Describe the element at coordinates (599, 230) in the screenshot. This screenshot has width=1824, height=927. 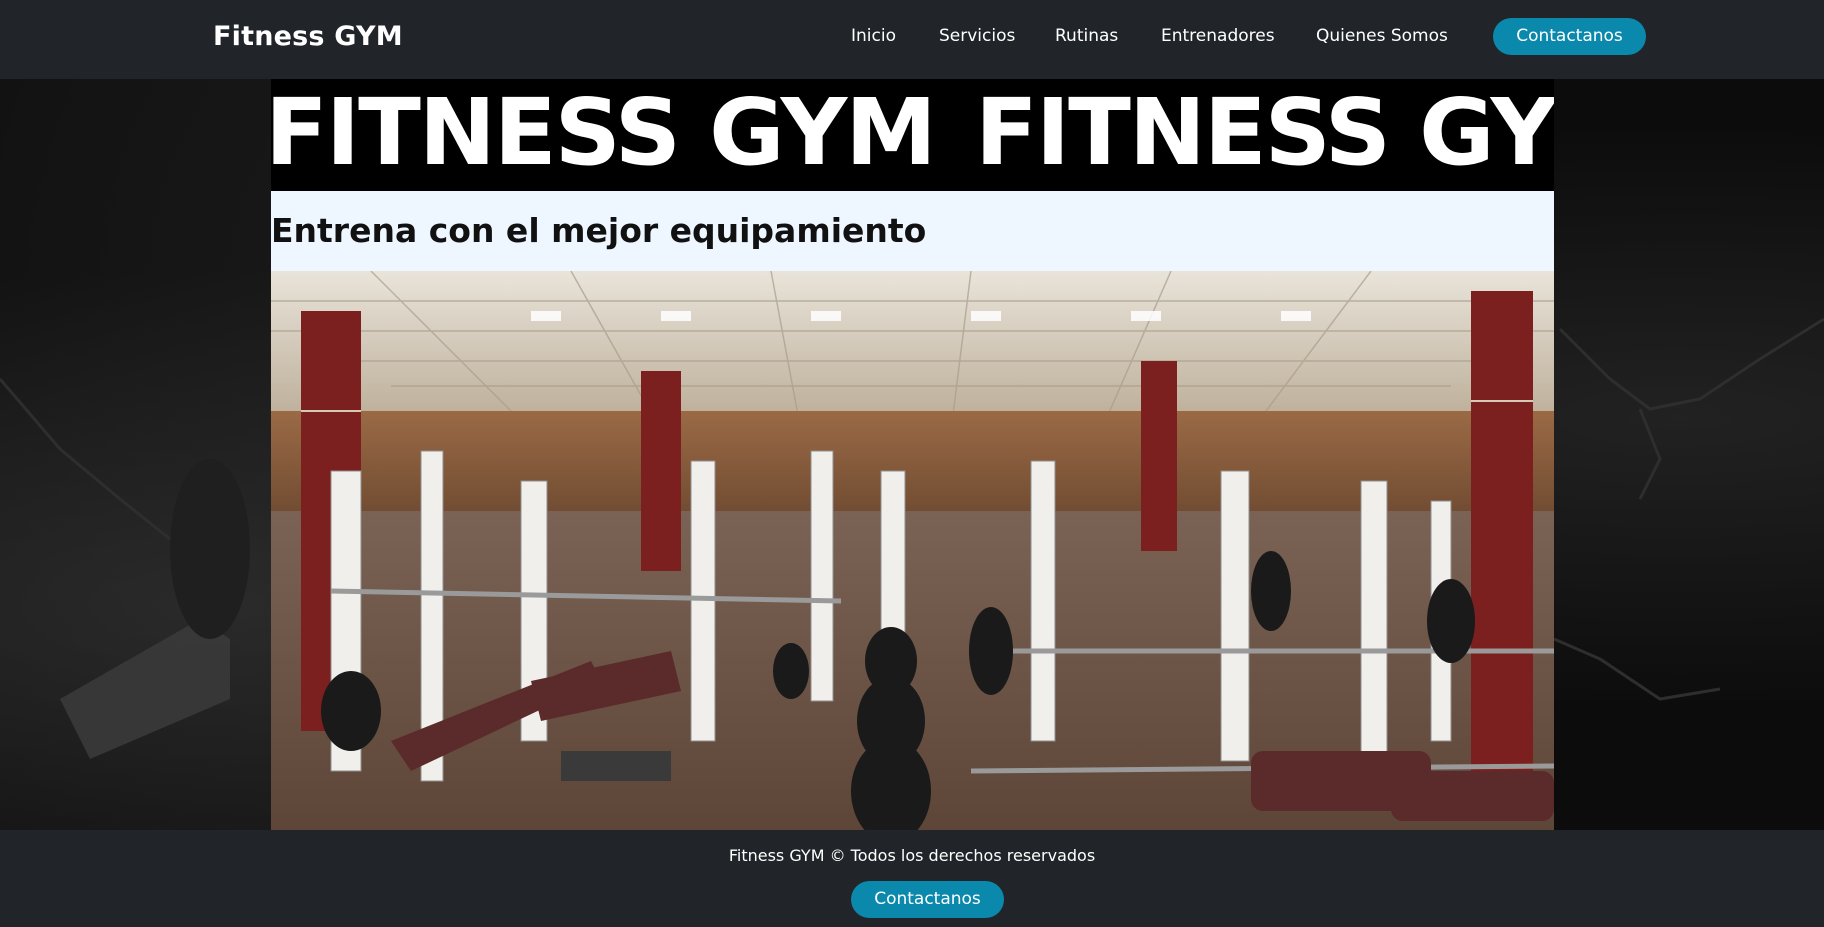
I see `hero-tagline: Entrena con el mejor equipamiento` at that location.